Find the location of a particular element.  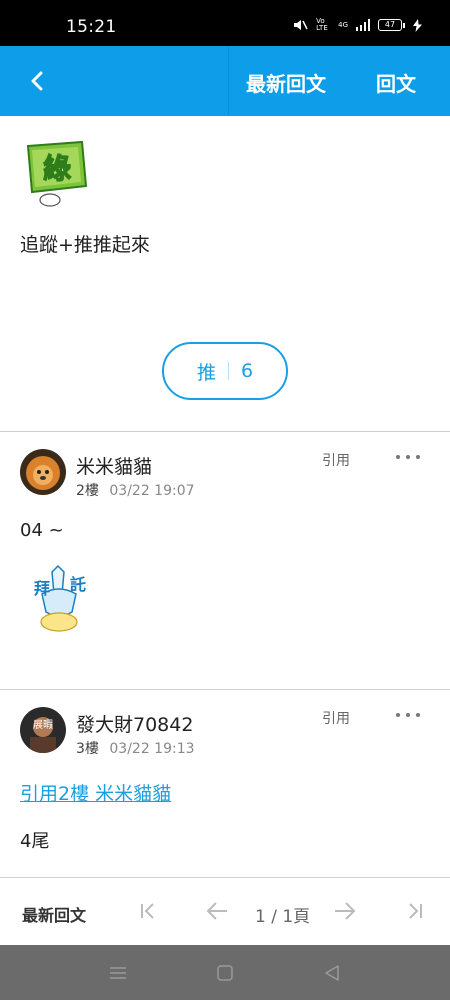

person-avatar-icon: 展暇 is located at coordinates (43, 730).